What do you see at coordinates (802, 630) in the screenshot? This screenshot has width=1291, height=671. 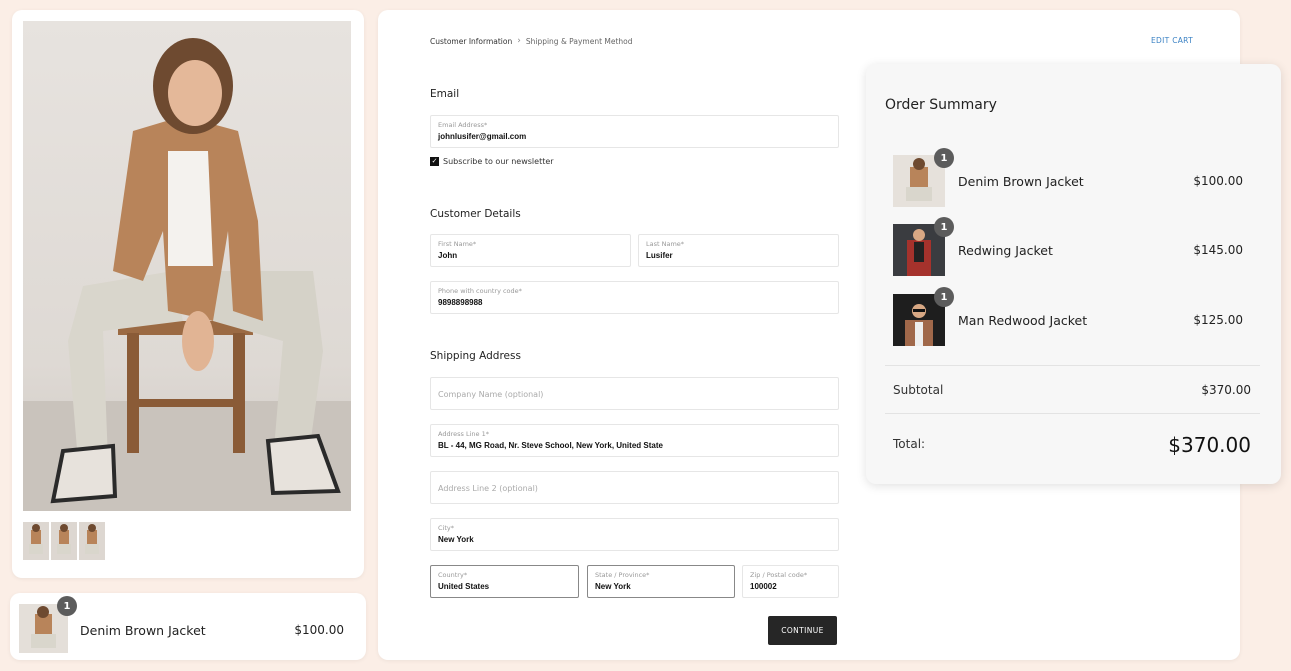 I see `continue-button: CONTINUE` at bounding box center [802, 630].